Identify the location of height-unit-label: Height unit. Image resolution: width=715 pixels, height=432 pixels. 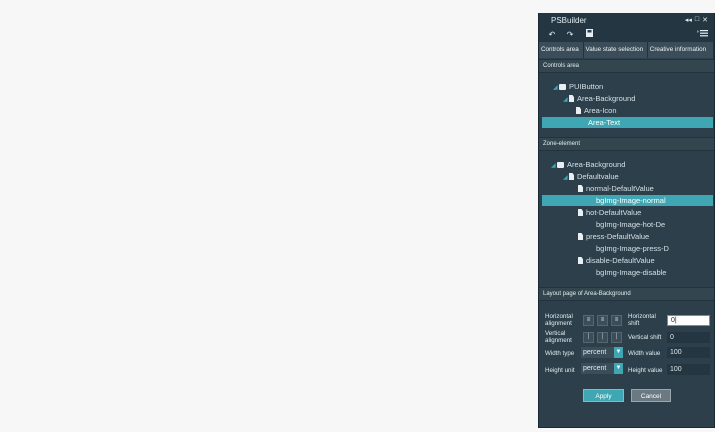
(560, 370).